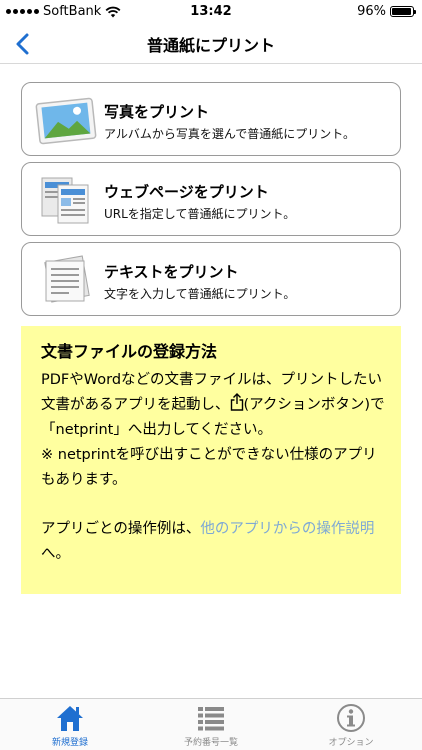 The image size is (422, 750). Describe the element at coordinates (70, 718) in the screenshot. I see `home-icon` at that location.